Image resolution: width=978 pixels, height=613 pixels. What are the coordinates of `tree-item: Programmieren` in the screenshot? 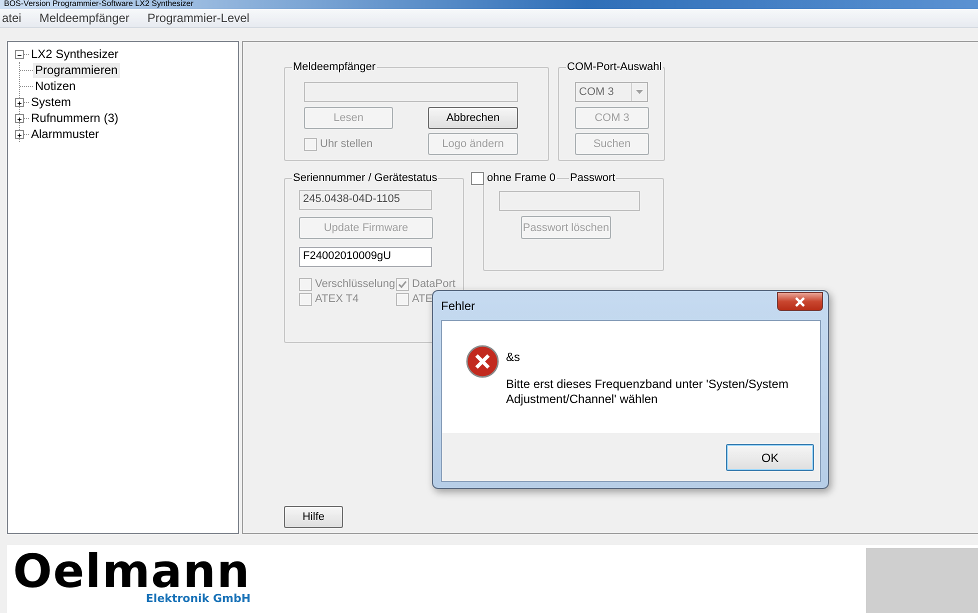 It's located at (76, 70).